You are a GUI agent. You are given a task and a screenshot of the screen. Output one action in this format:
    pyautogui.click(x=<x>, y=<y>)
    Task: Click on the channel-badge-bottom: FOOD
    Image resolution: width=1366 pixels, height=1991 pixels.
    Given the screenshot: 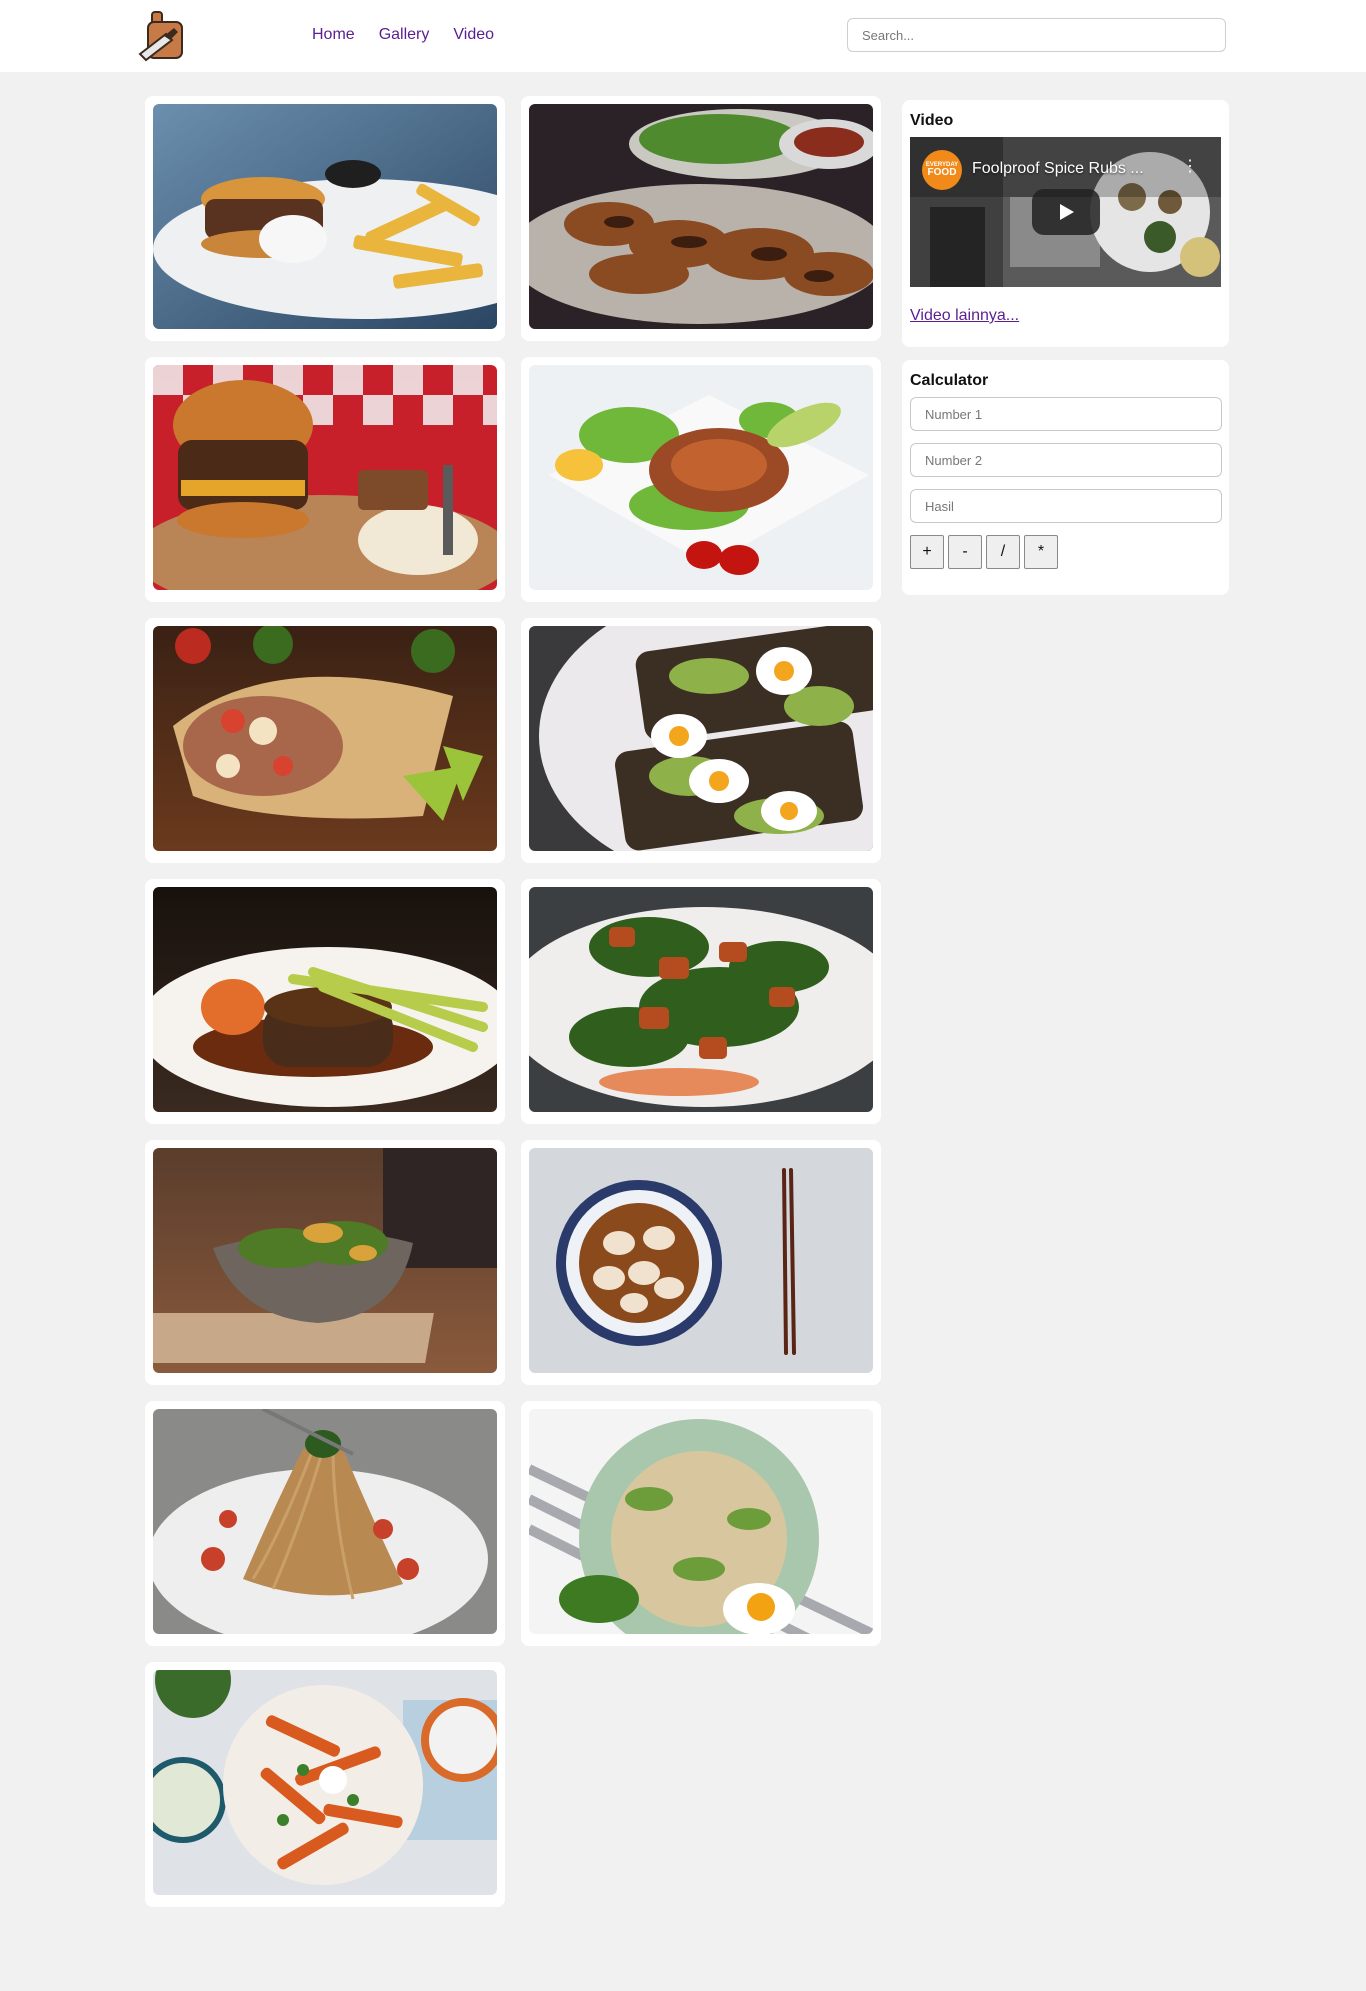 What is the action you would take?
    pyautogui.click(x=942, y=172)
    